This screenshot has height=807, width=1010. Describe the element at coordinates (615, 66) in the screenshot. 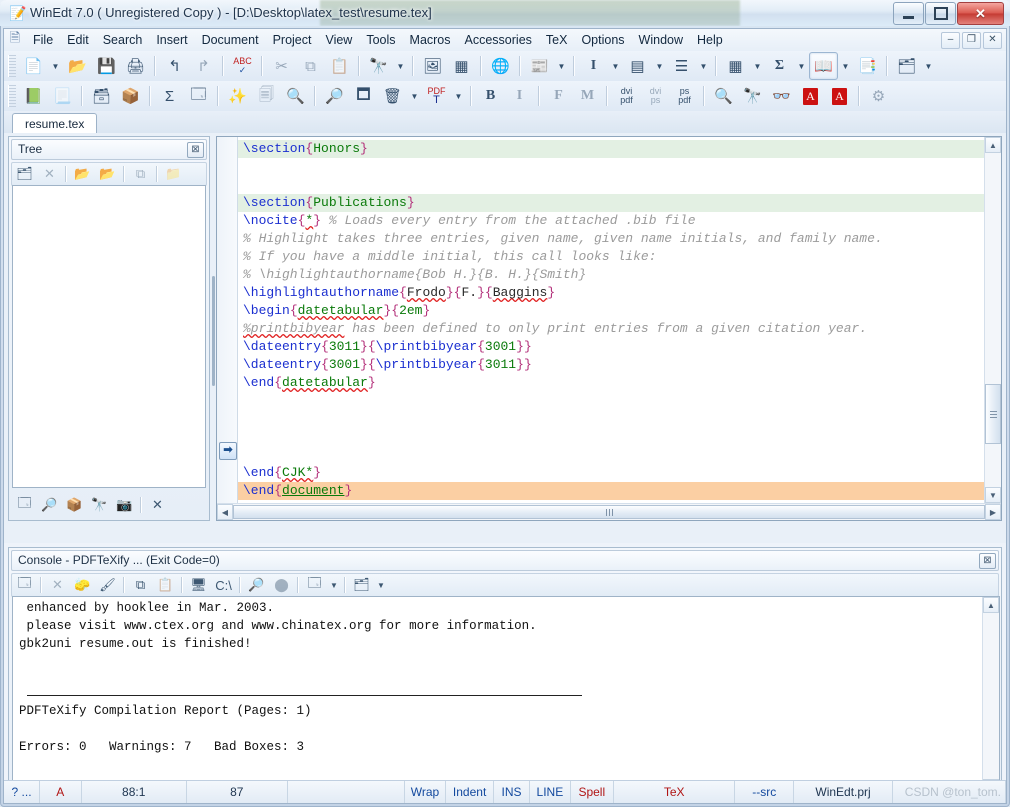

I see `italic-style-dropdown: ▼` at that location.